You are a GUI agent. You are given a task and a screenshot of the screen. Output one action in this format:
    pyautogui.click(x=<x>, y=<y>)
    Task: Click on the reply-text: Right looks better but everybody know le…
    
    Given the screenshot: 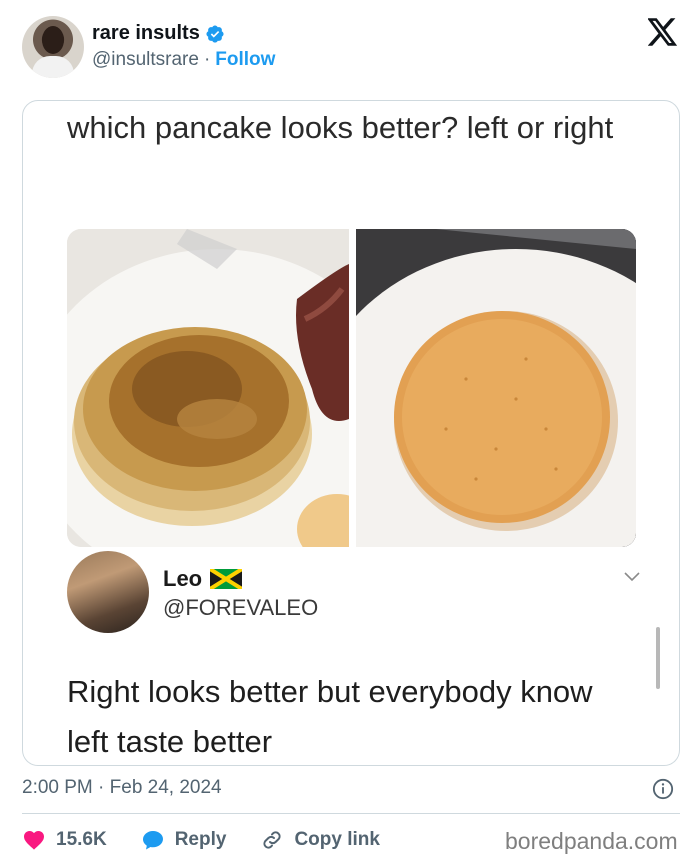 What is the action you would take?
    pyautogui.click(x=330, y=716)
    